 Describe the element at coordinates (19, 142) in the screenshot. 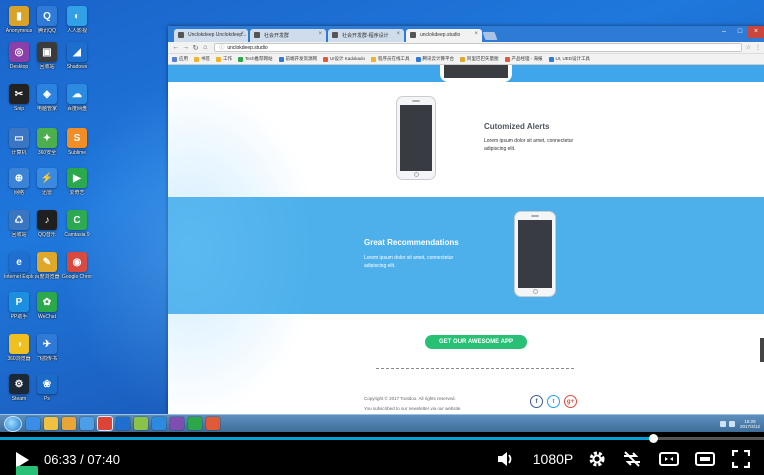

I see `desktop-shortcut: ▭ 计算机` at that location.